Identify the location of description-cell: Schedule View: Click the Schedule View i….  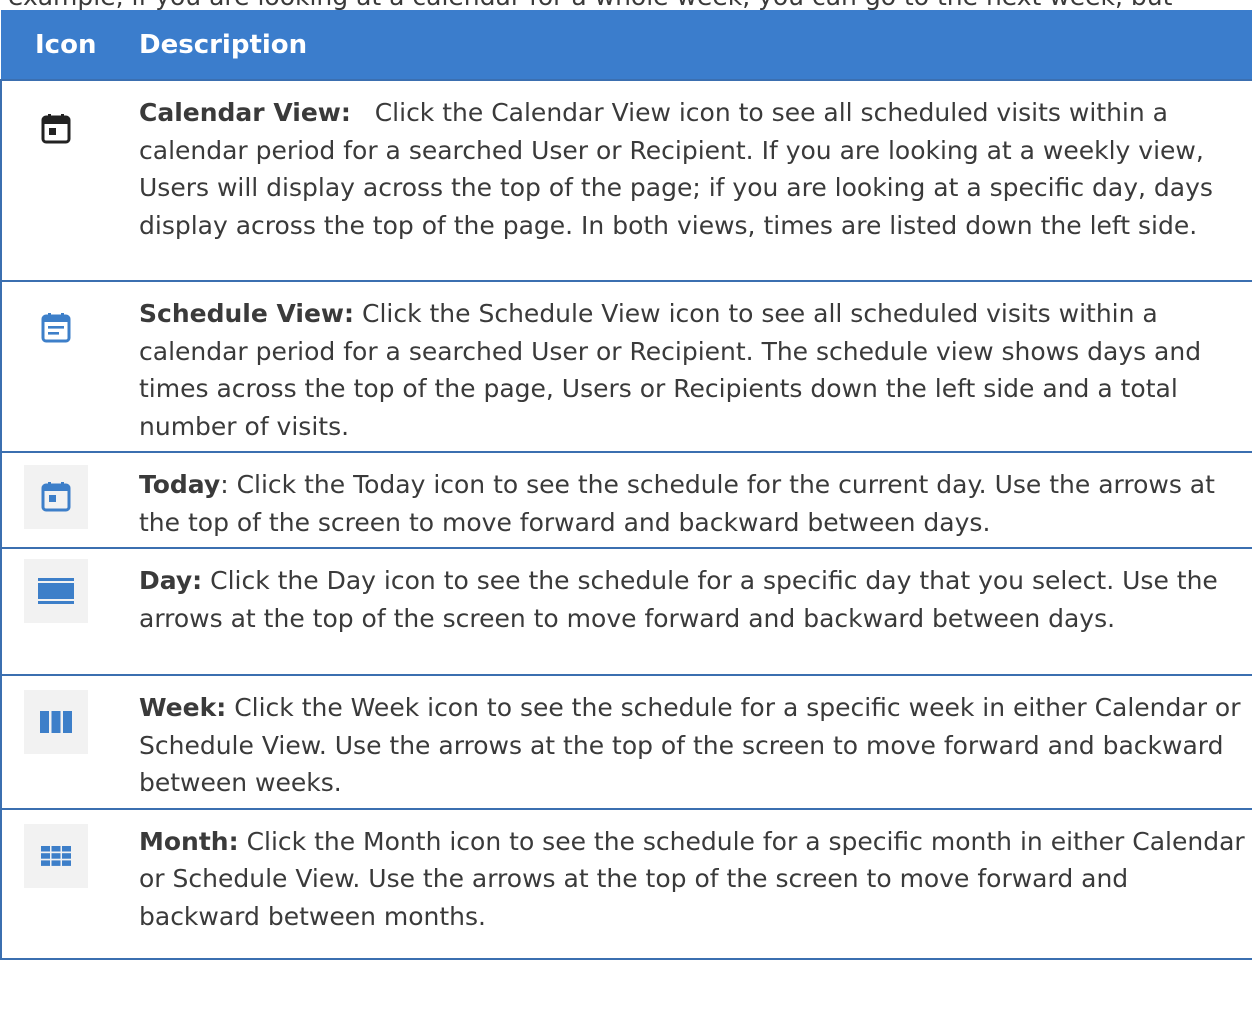
(689, 366).